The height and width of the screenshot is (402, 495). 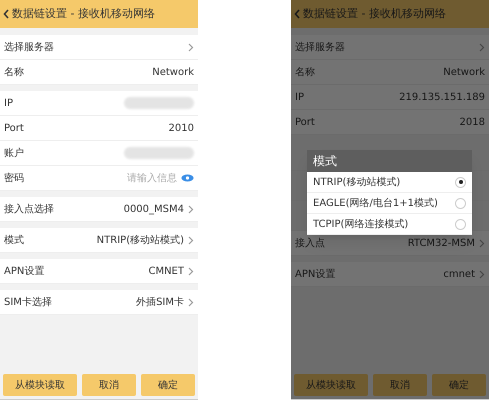 What do you see at coordinates (442, 97) in the screenshot?
I see `row-value: 219.135.151.189` at bounding box center [442, 97].